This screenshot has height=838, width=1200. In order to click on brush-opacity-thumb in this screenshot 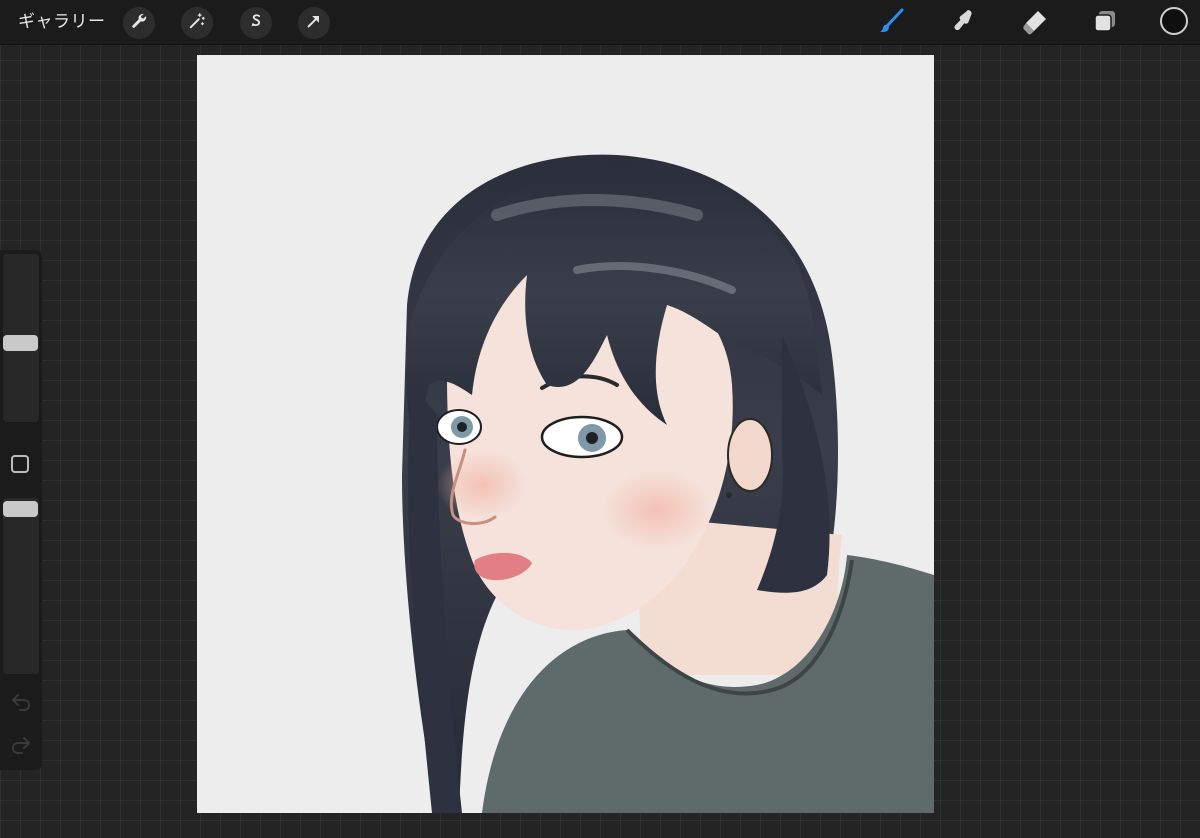, I will do `click(20, 509)`.